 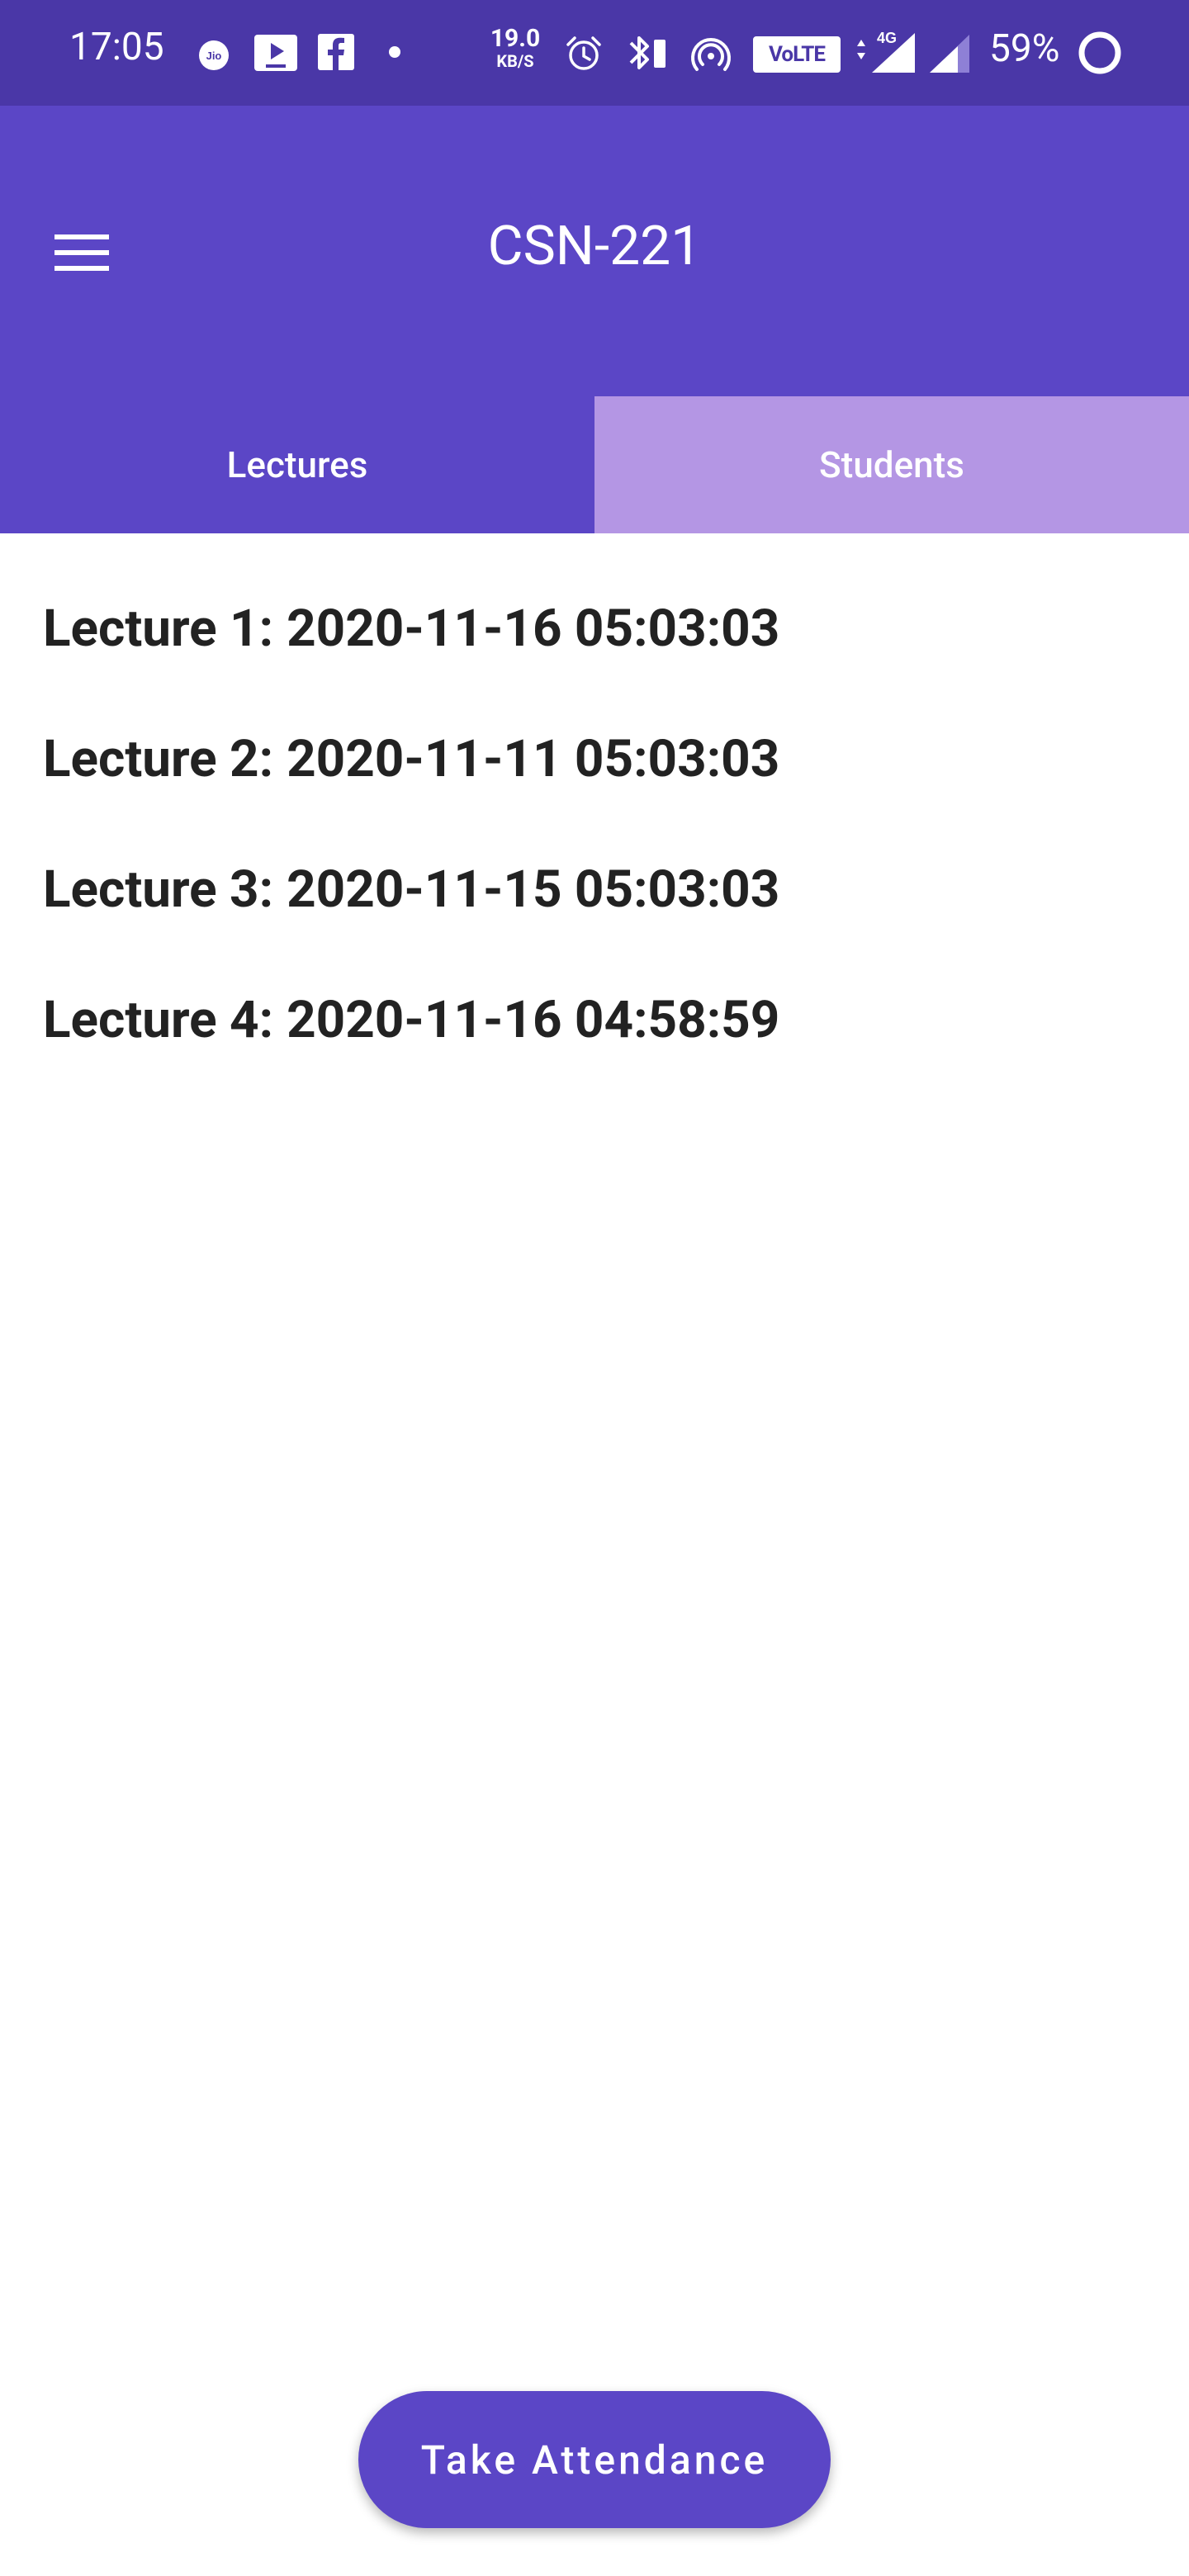 I want to click on facebook-icon, so click(x=336, y=52).